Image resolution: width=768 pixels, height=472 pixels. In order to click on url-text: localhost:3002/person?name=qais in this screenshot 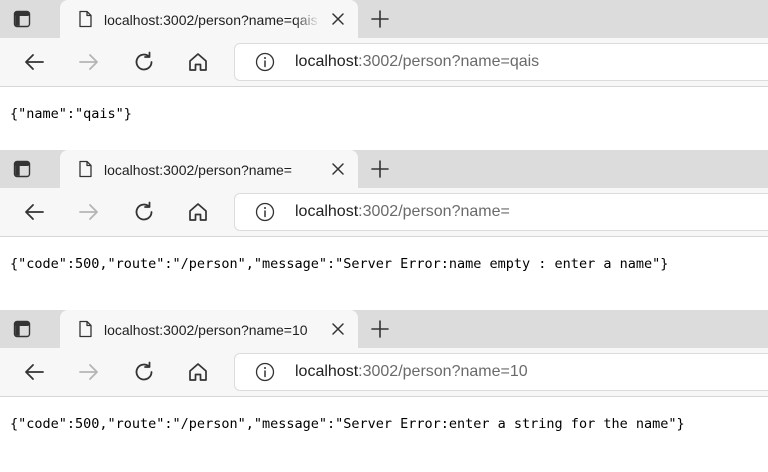, I will do `click(417, 62)`.